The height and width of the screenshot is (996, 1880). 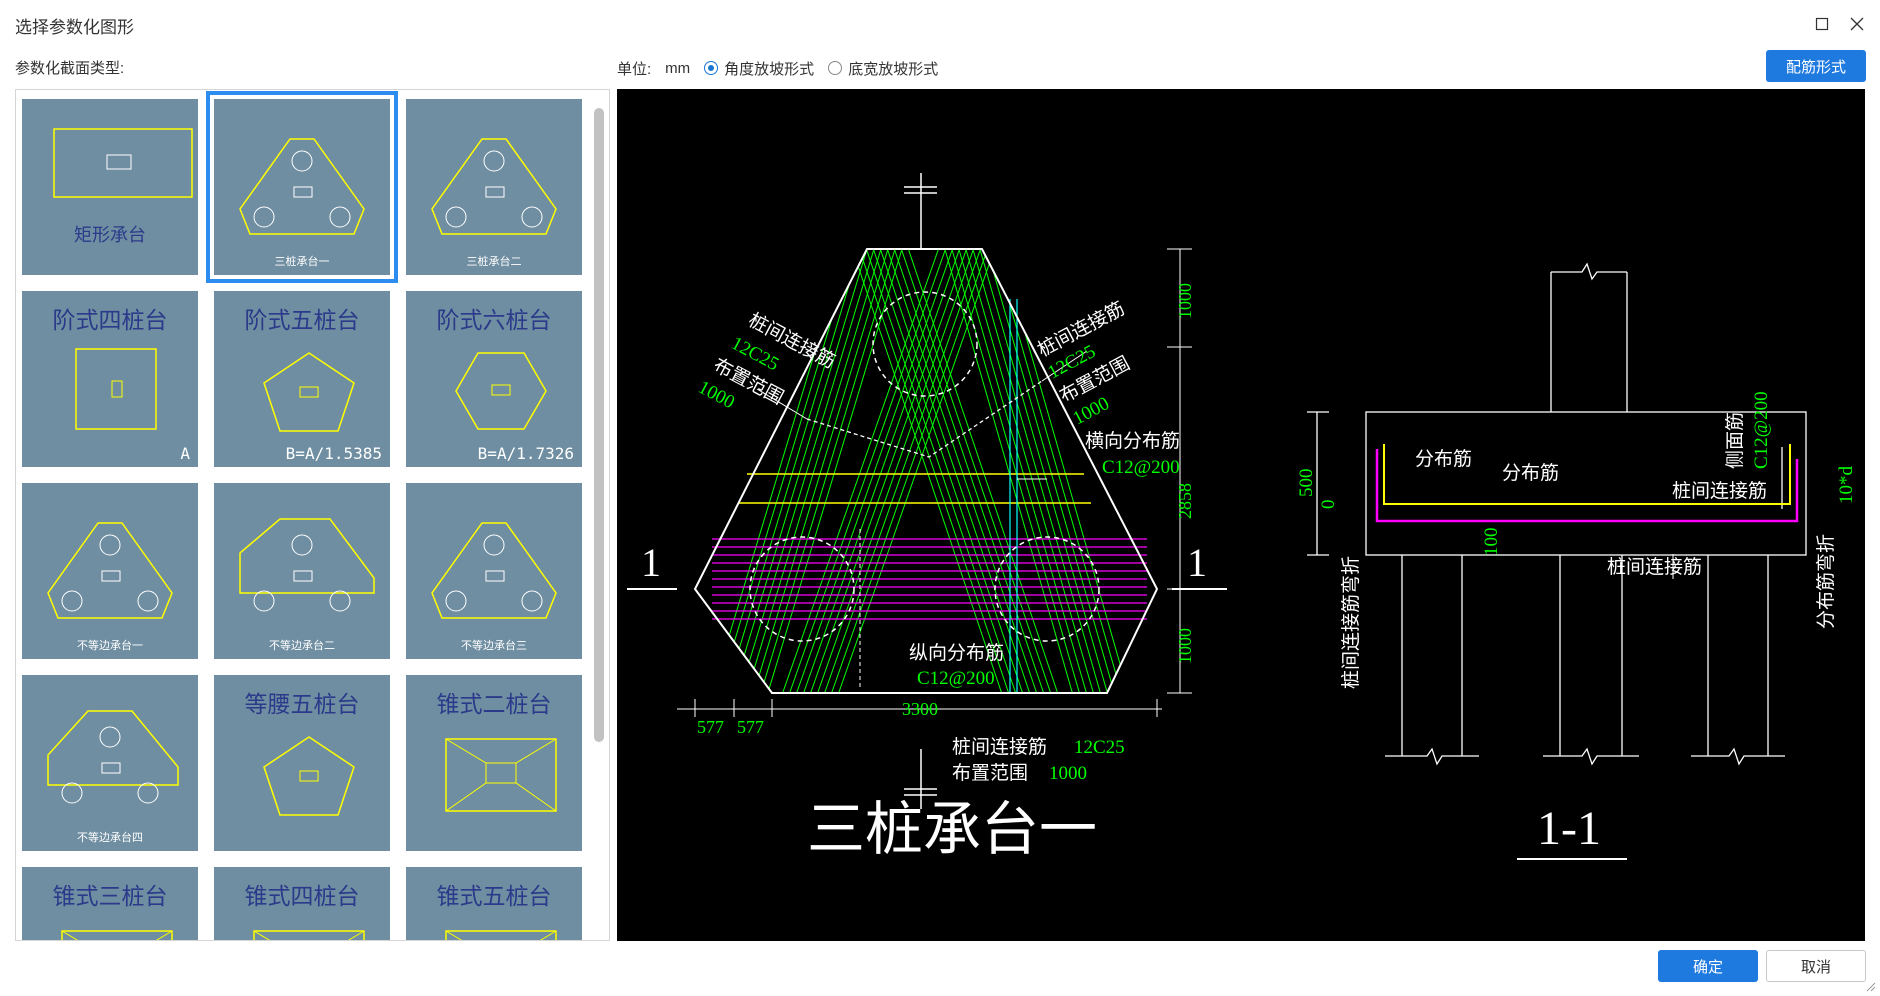 What do you see at coordinates (110, 379) in the screenshot?
I see `shape-thumb: 阶式四桩台 A` at bounding box center [110, 379].